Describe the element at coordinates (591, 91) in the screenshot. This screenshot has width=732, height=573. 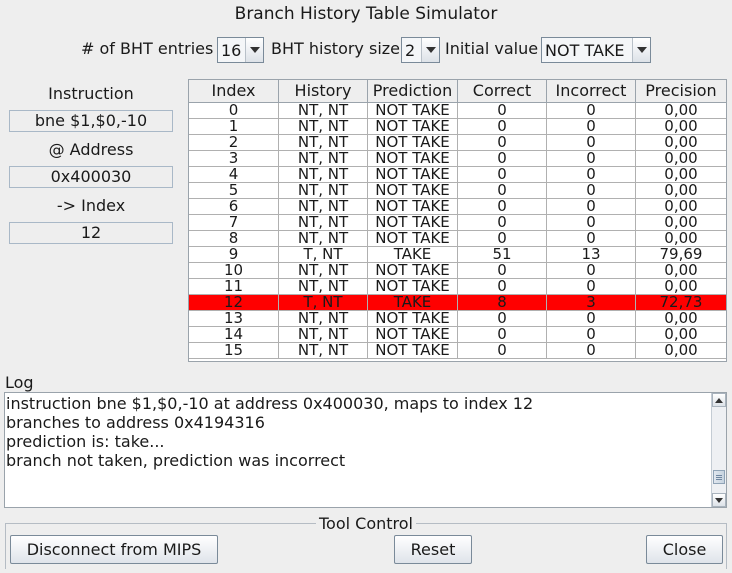
I see `column-header-incorrect: Incorrect` at that location.